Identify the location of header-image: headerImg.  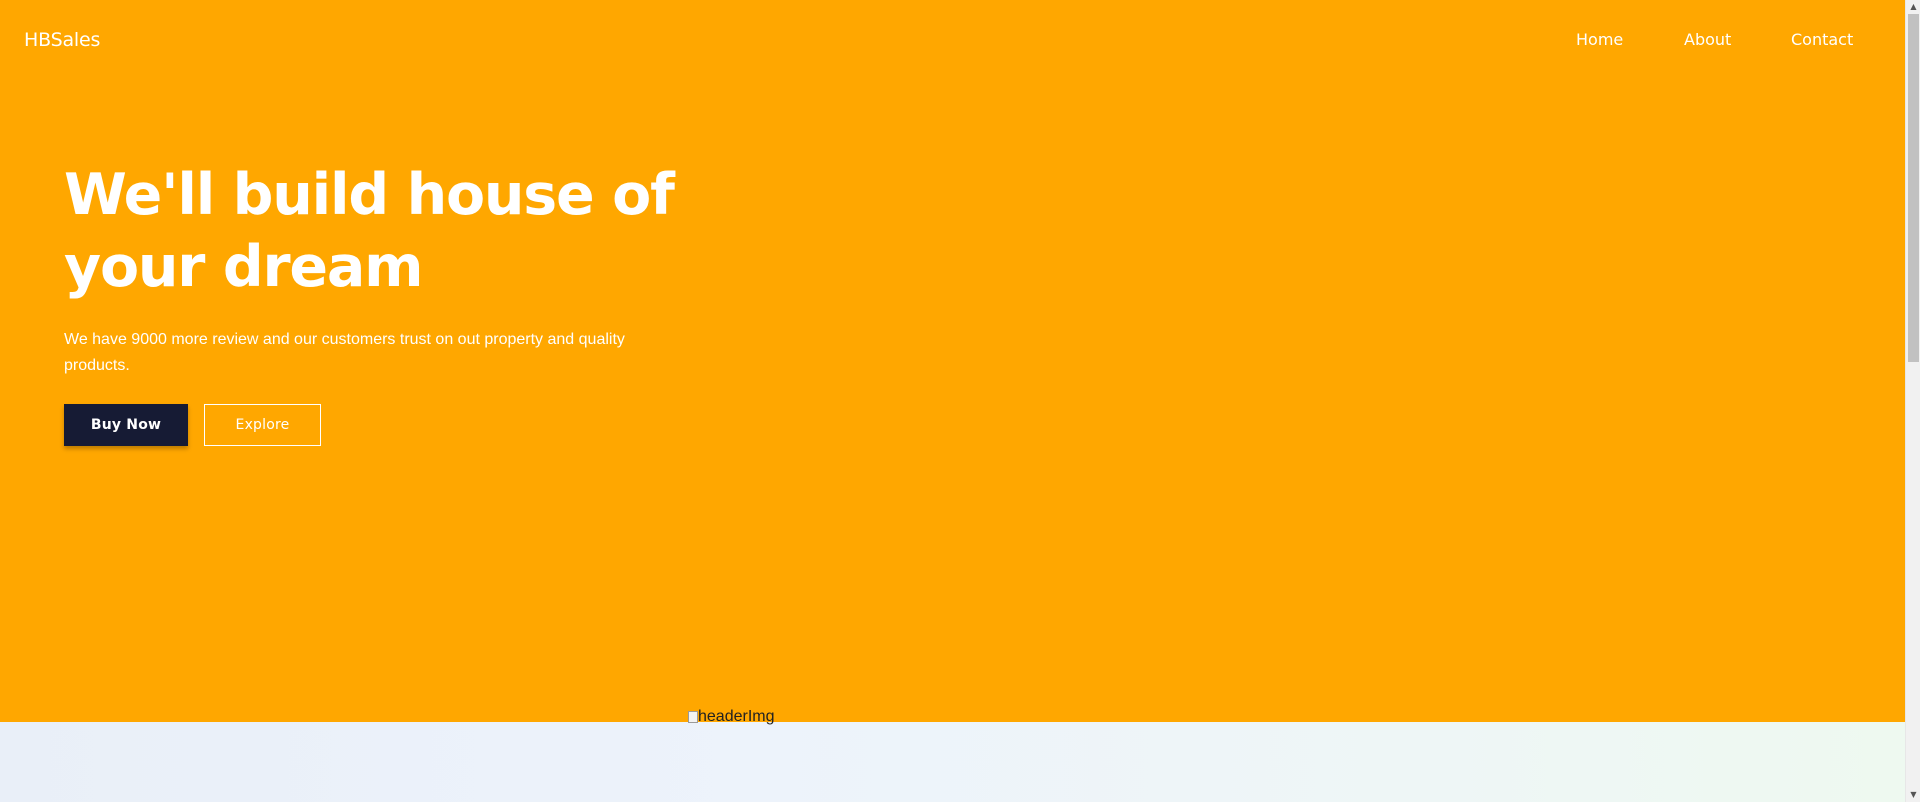
(731, 717).